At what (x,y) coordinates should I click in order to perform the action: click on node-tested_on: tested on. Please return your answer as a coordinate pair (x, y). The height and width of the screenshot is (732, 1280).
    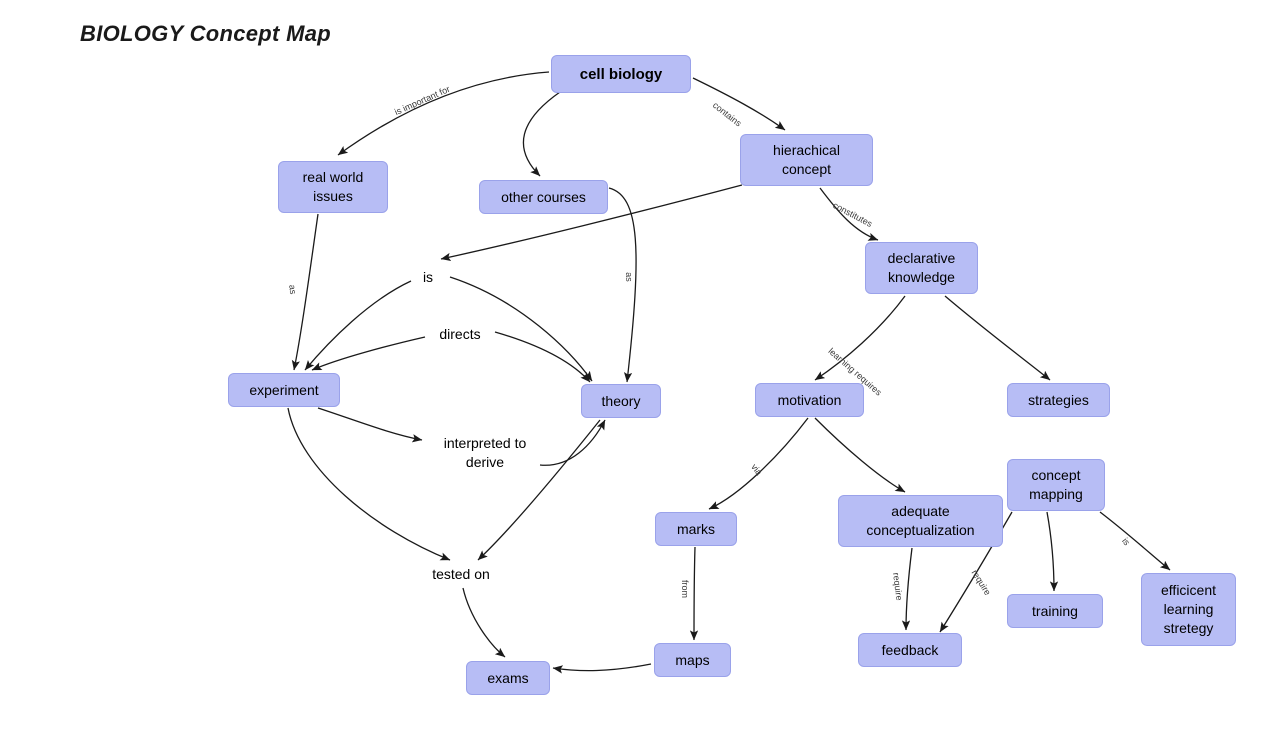
    Looking at the image, I should click on (461, 574).